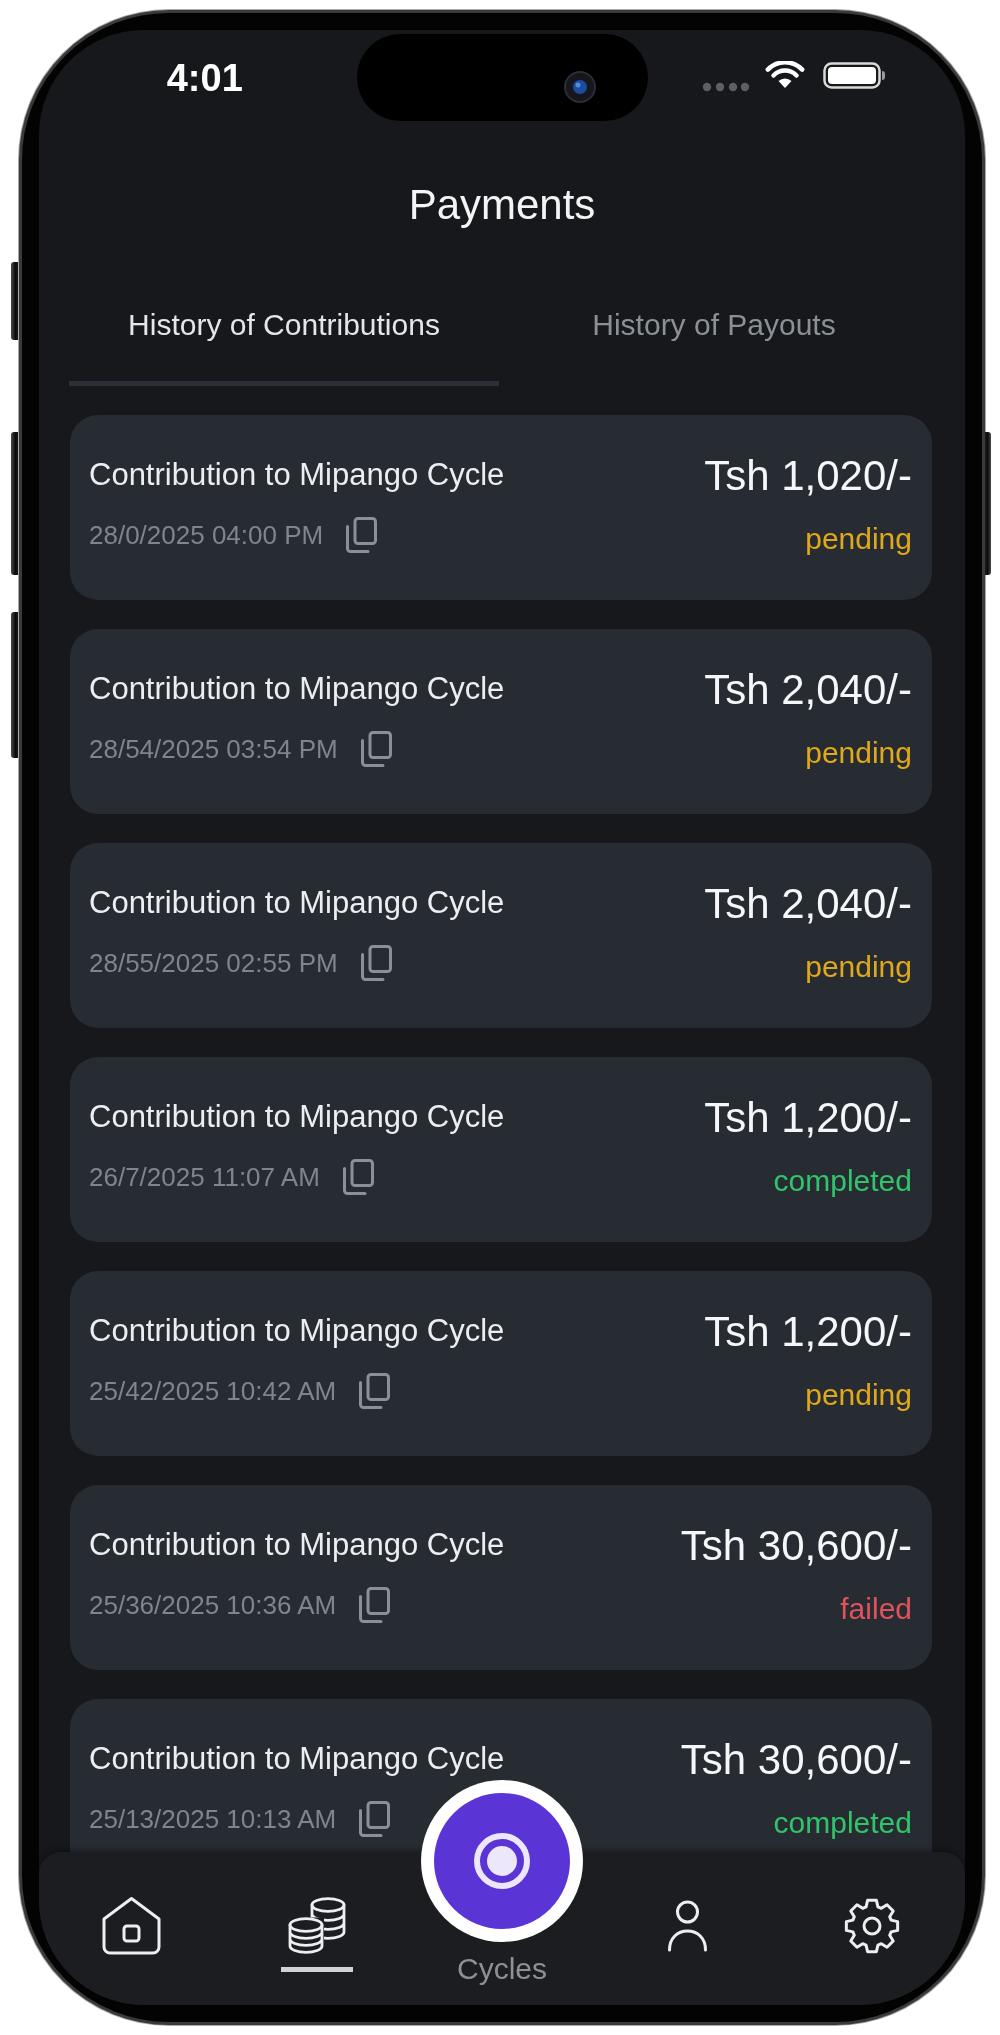 This screenshot has width=1000, height=2035. Describe the element at coordinates (808, 476) in the screenshot. I see `payment-amount: Tsh 1,020/-` at that location.